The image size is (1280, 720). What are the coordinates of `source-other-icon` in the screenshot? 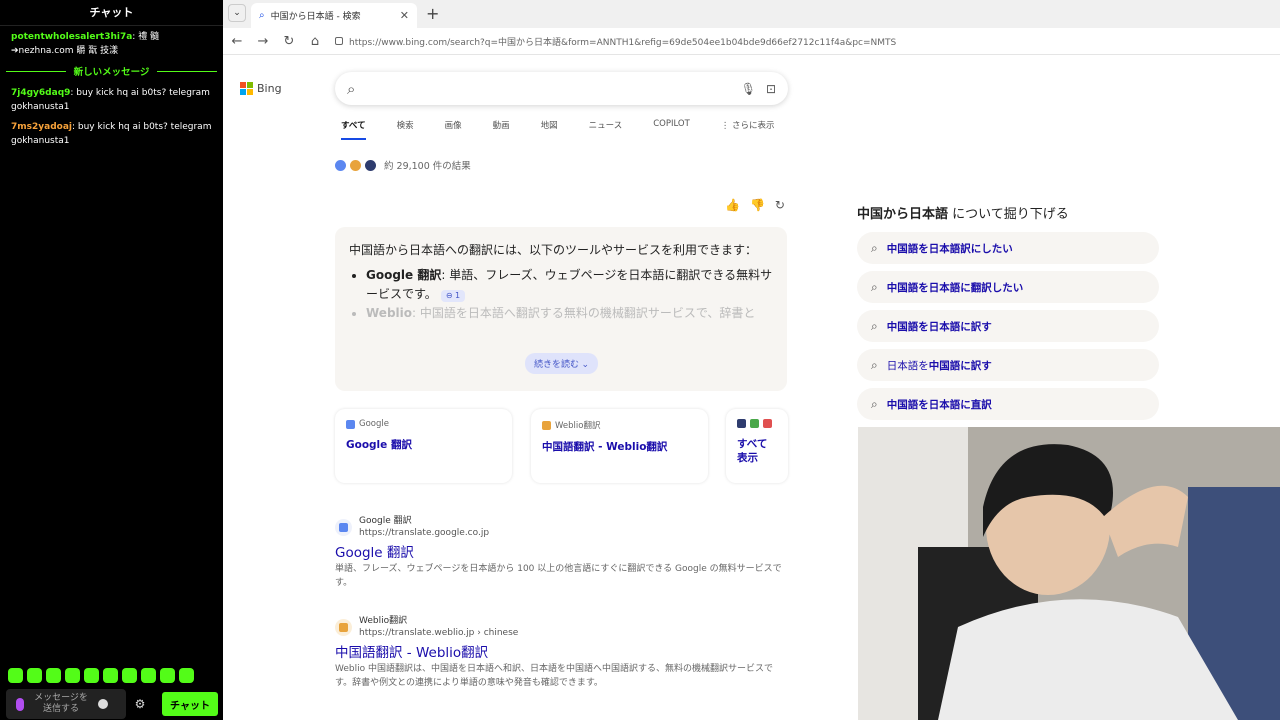 It's located at (370, 165).